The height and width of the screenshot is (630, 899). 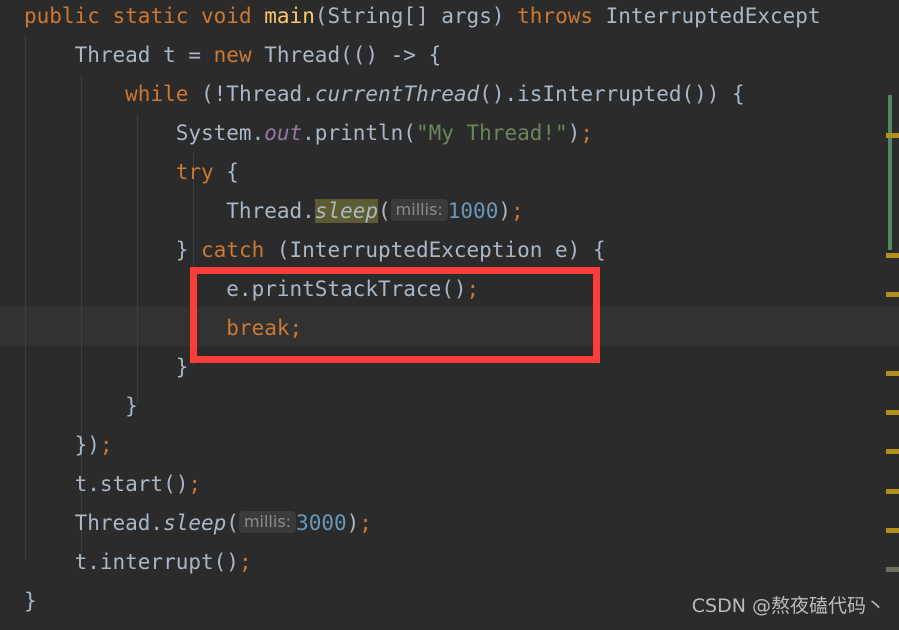 I want to click on vcs-change-marker, so click(x=890, y=172).